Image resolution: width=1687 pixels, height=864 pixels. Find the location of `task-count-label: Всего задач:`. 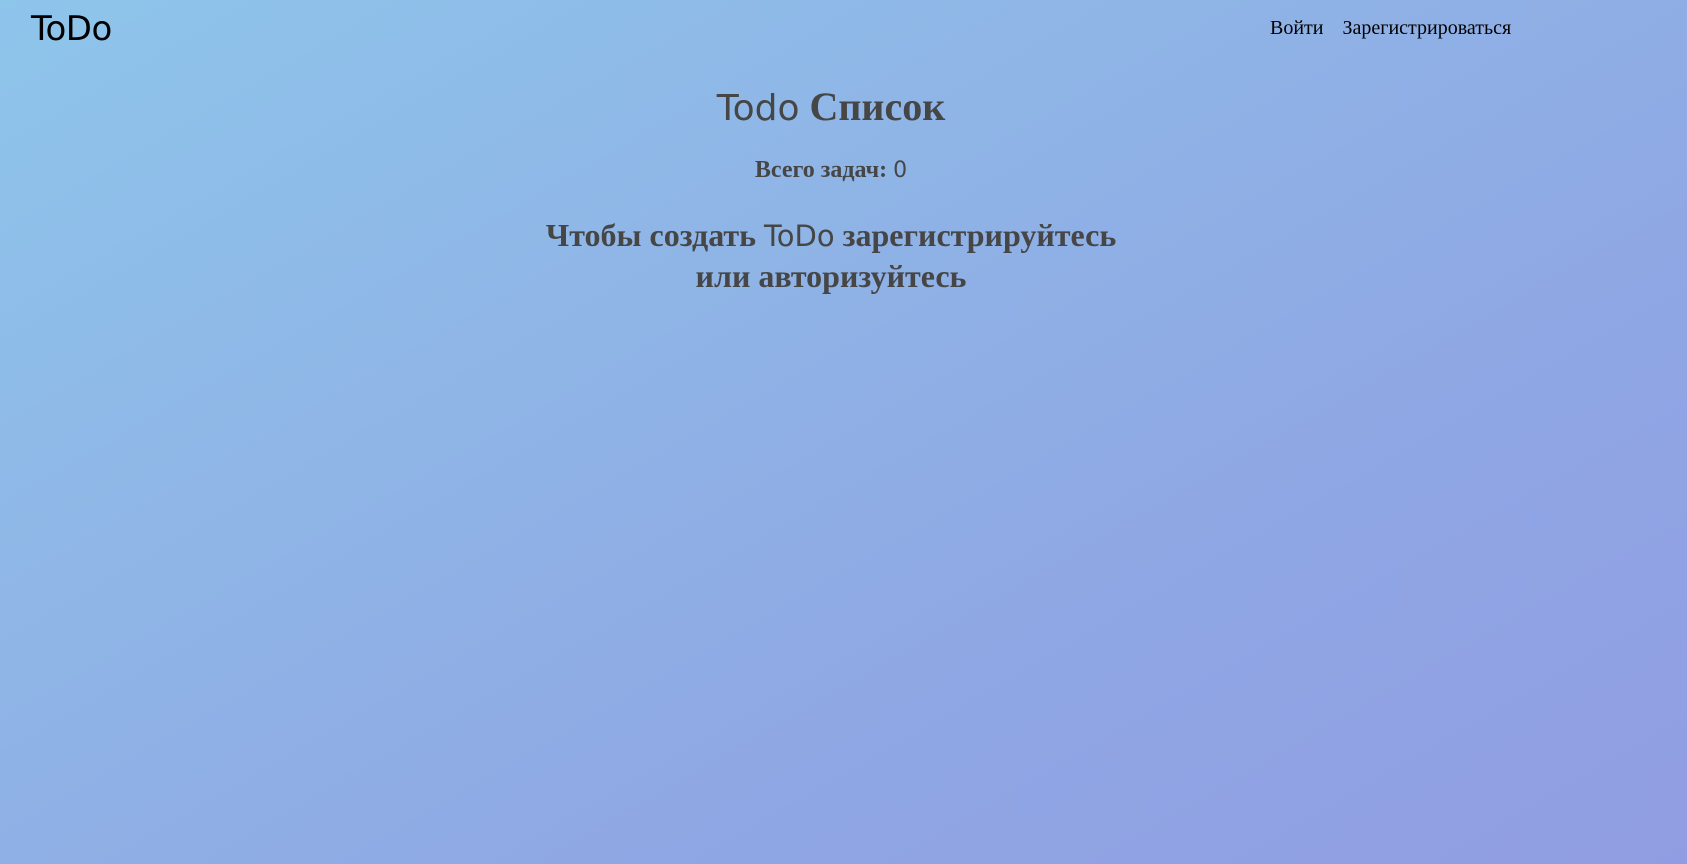

task-count-label: Всего задач: is located at coordinates (824, 170).